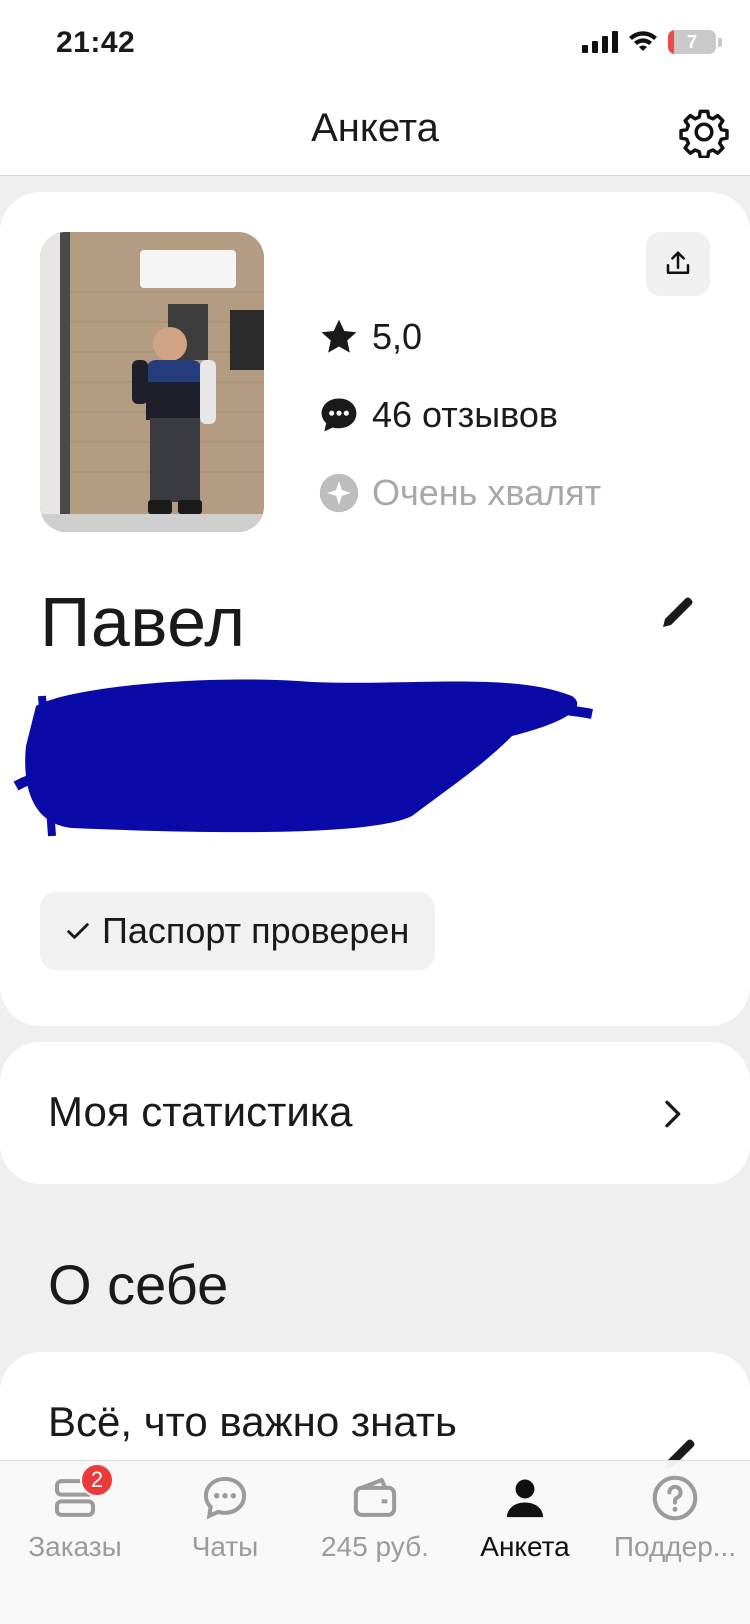 Image resolution: width=750 pixels, height=1624 pixels. I want to click on share-button, so click(678, 264).